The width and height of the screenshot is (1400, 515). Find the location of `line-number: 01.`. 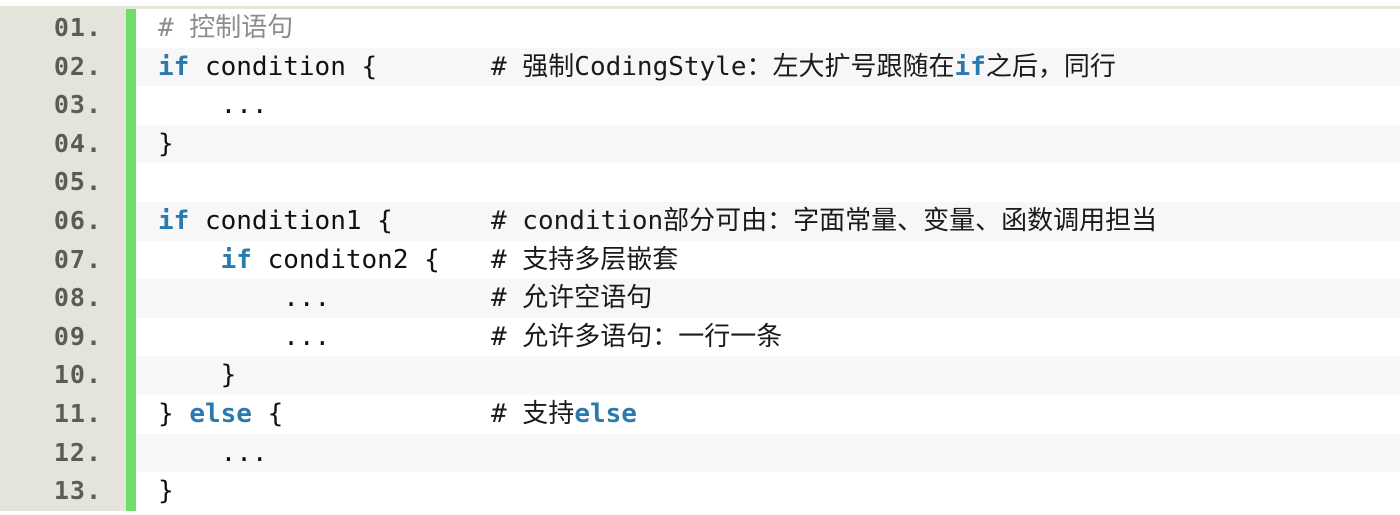

line-number: 01. is located at coordinates (59, 28).